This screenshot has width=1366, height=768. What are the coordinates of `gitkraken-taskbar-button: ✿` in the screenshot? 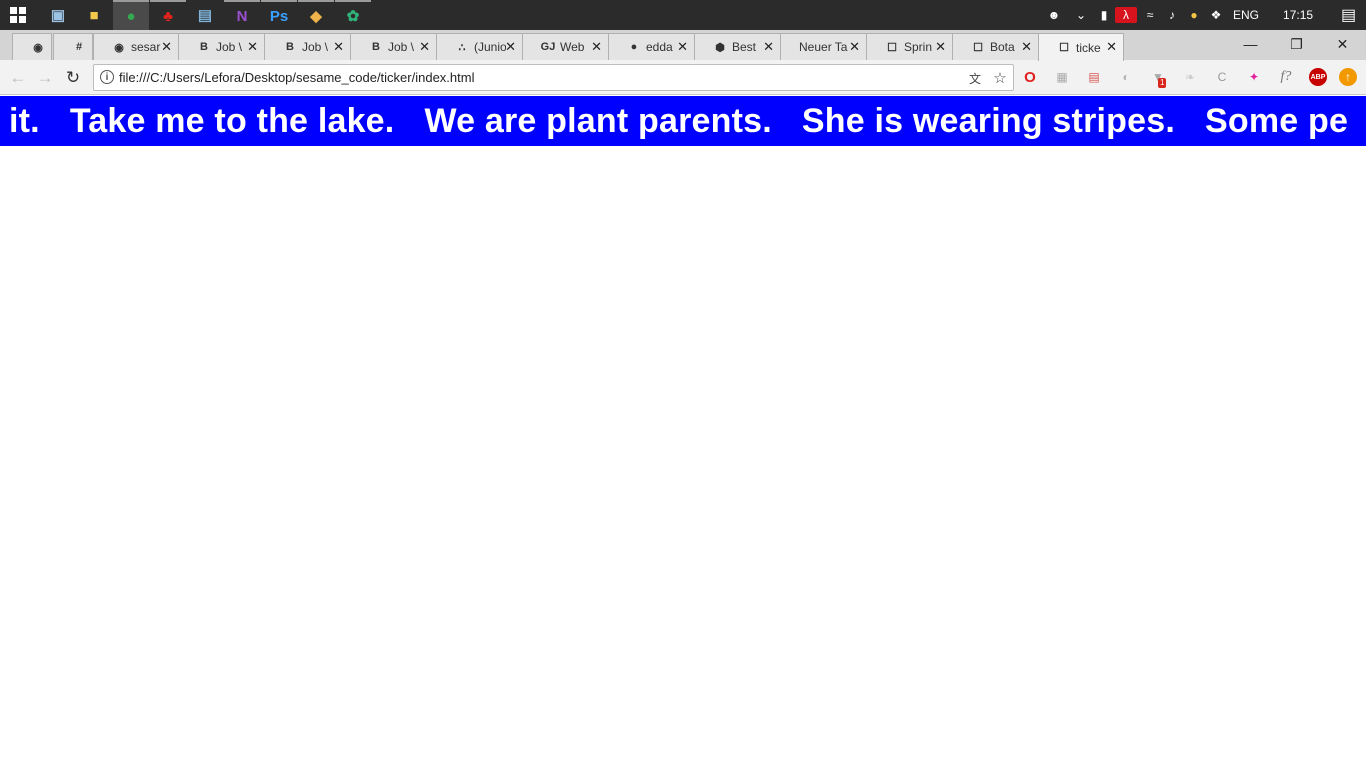 It's located at (353, 15).